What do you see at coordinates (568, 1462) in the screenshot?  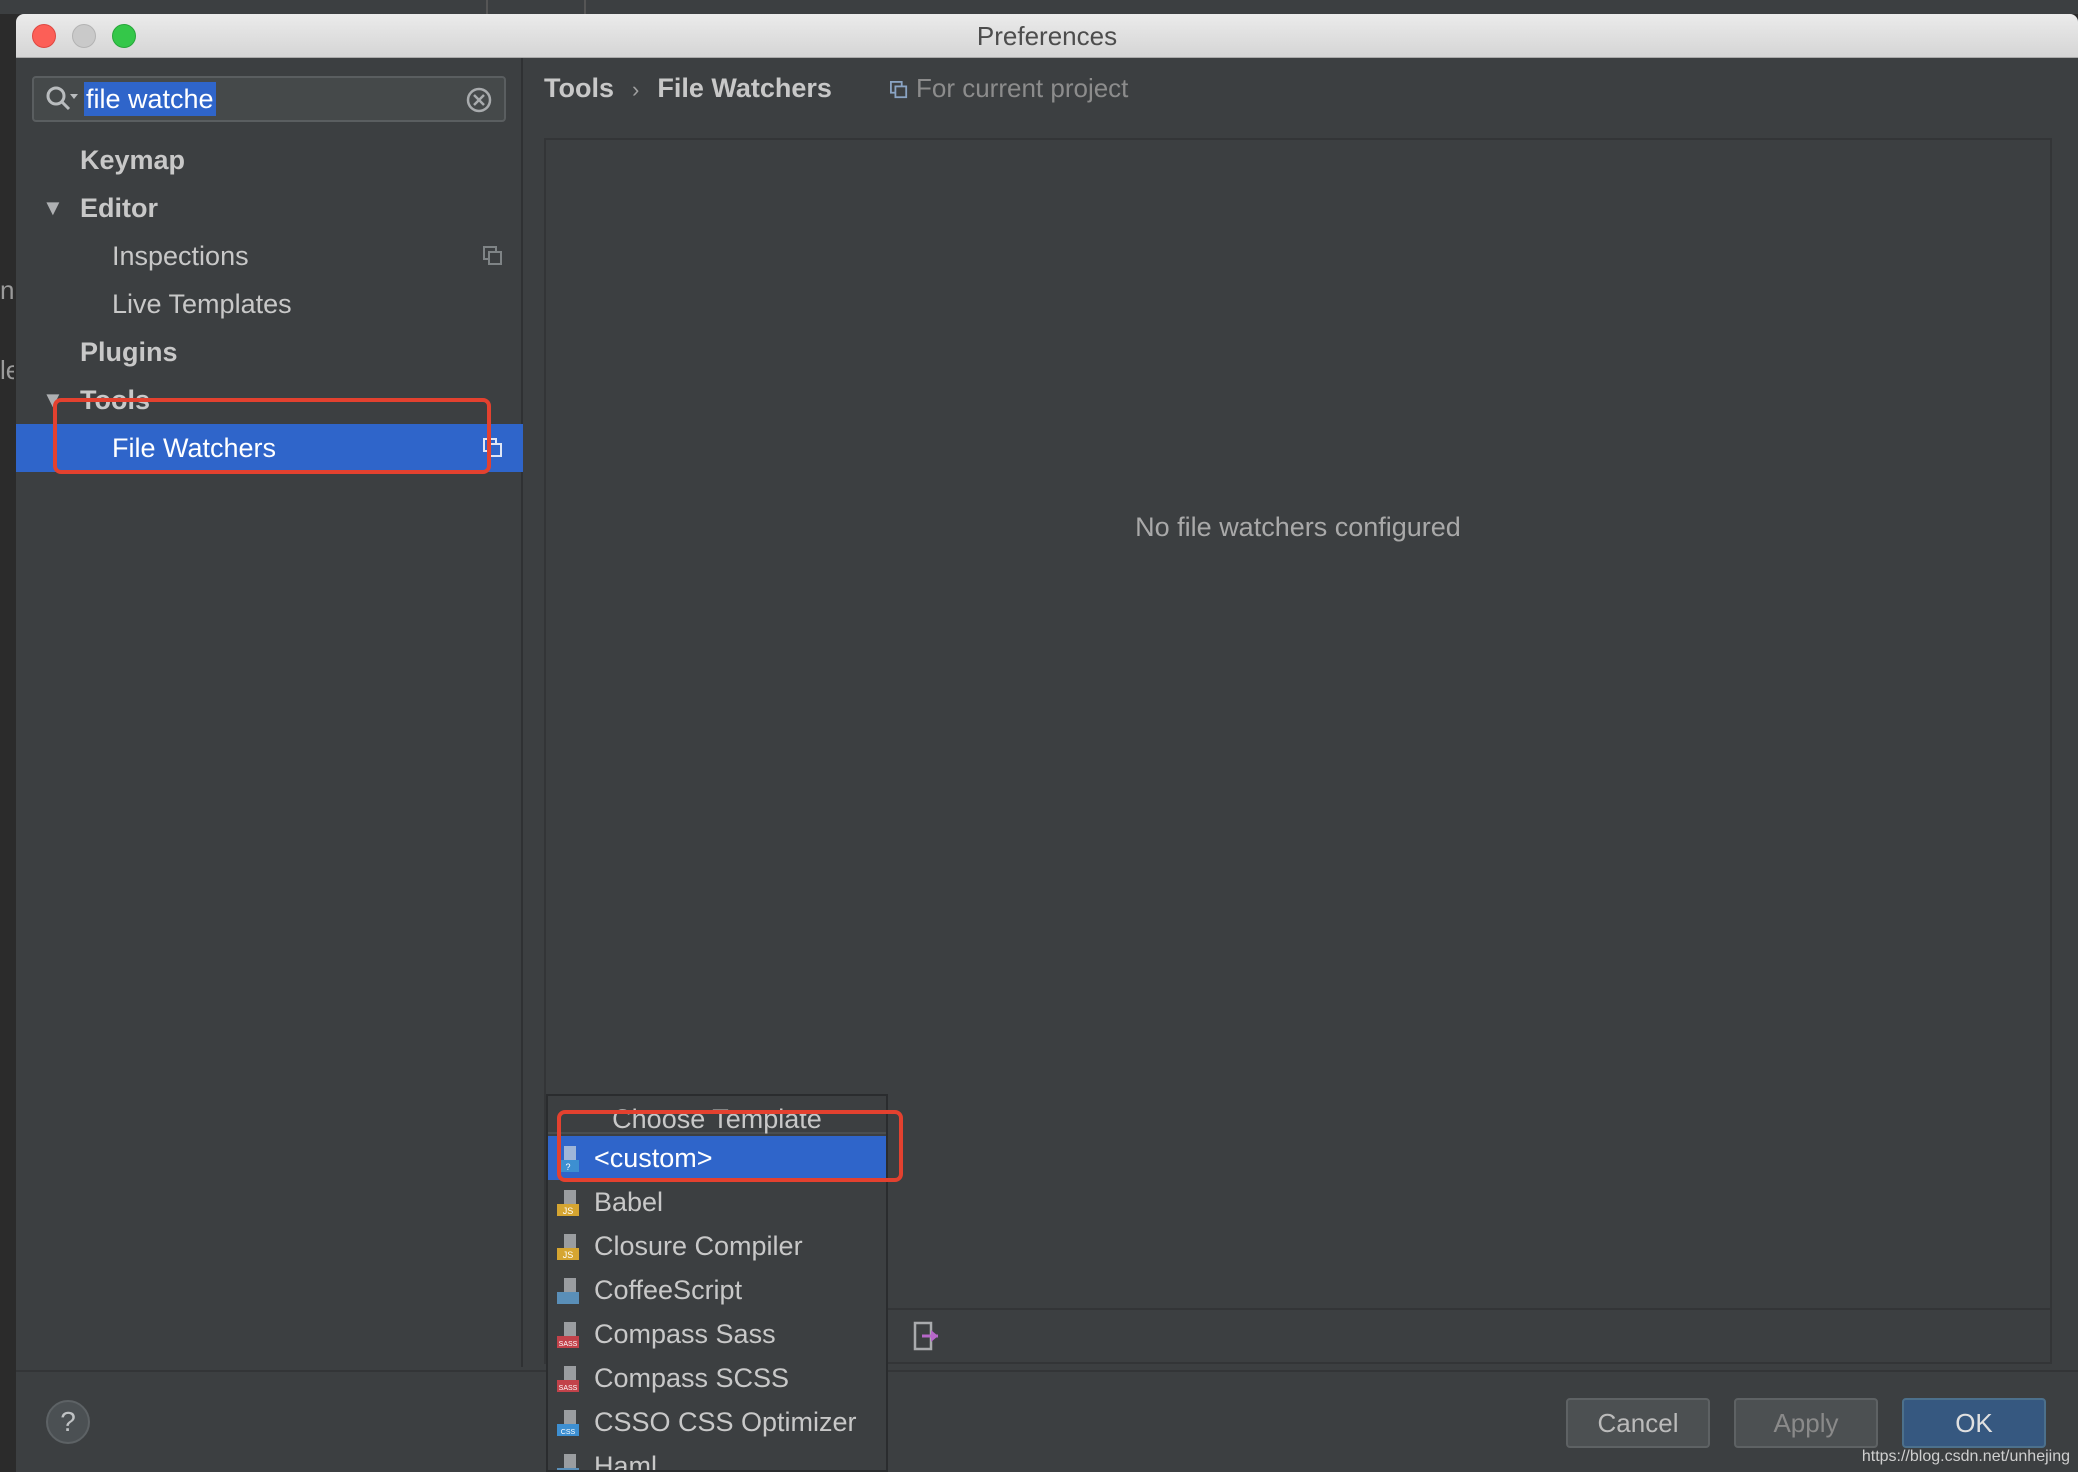 I see `haml-file-icon` at bounding box center [568, 1462].